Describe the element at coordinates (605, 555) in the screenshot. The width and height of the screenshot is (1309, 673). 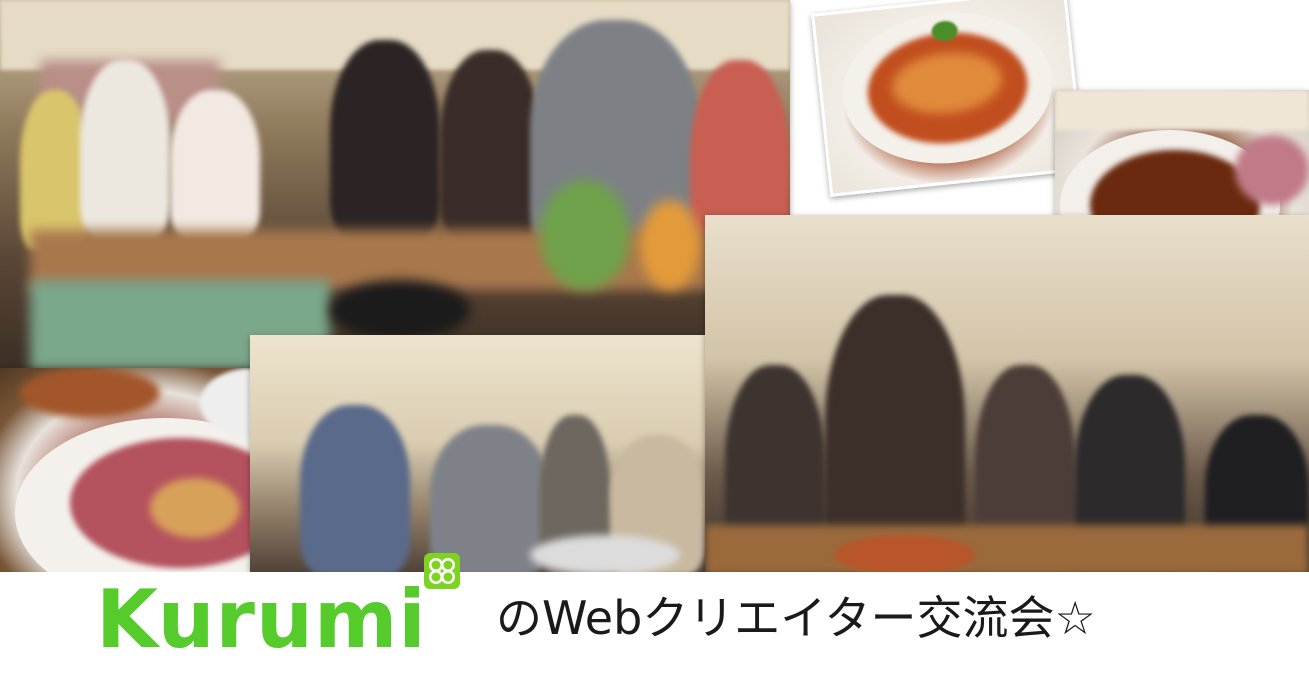
I see `plates` at that location.